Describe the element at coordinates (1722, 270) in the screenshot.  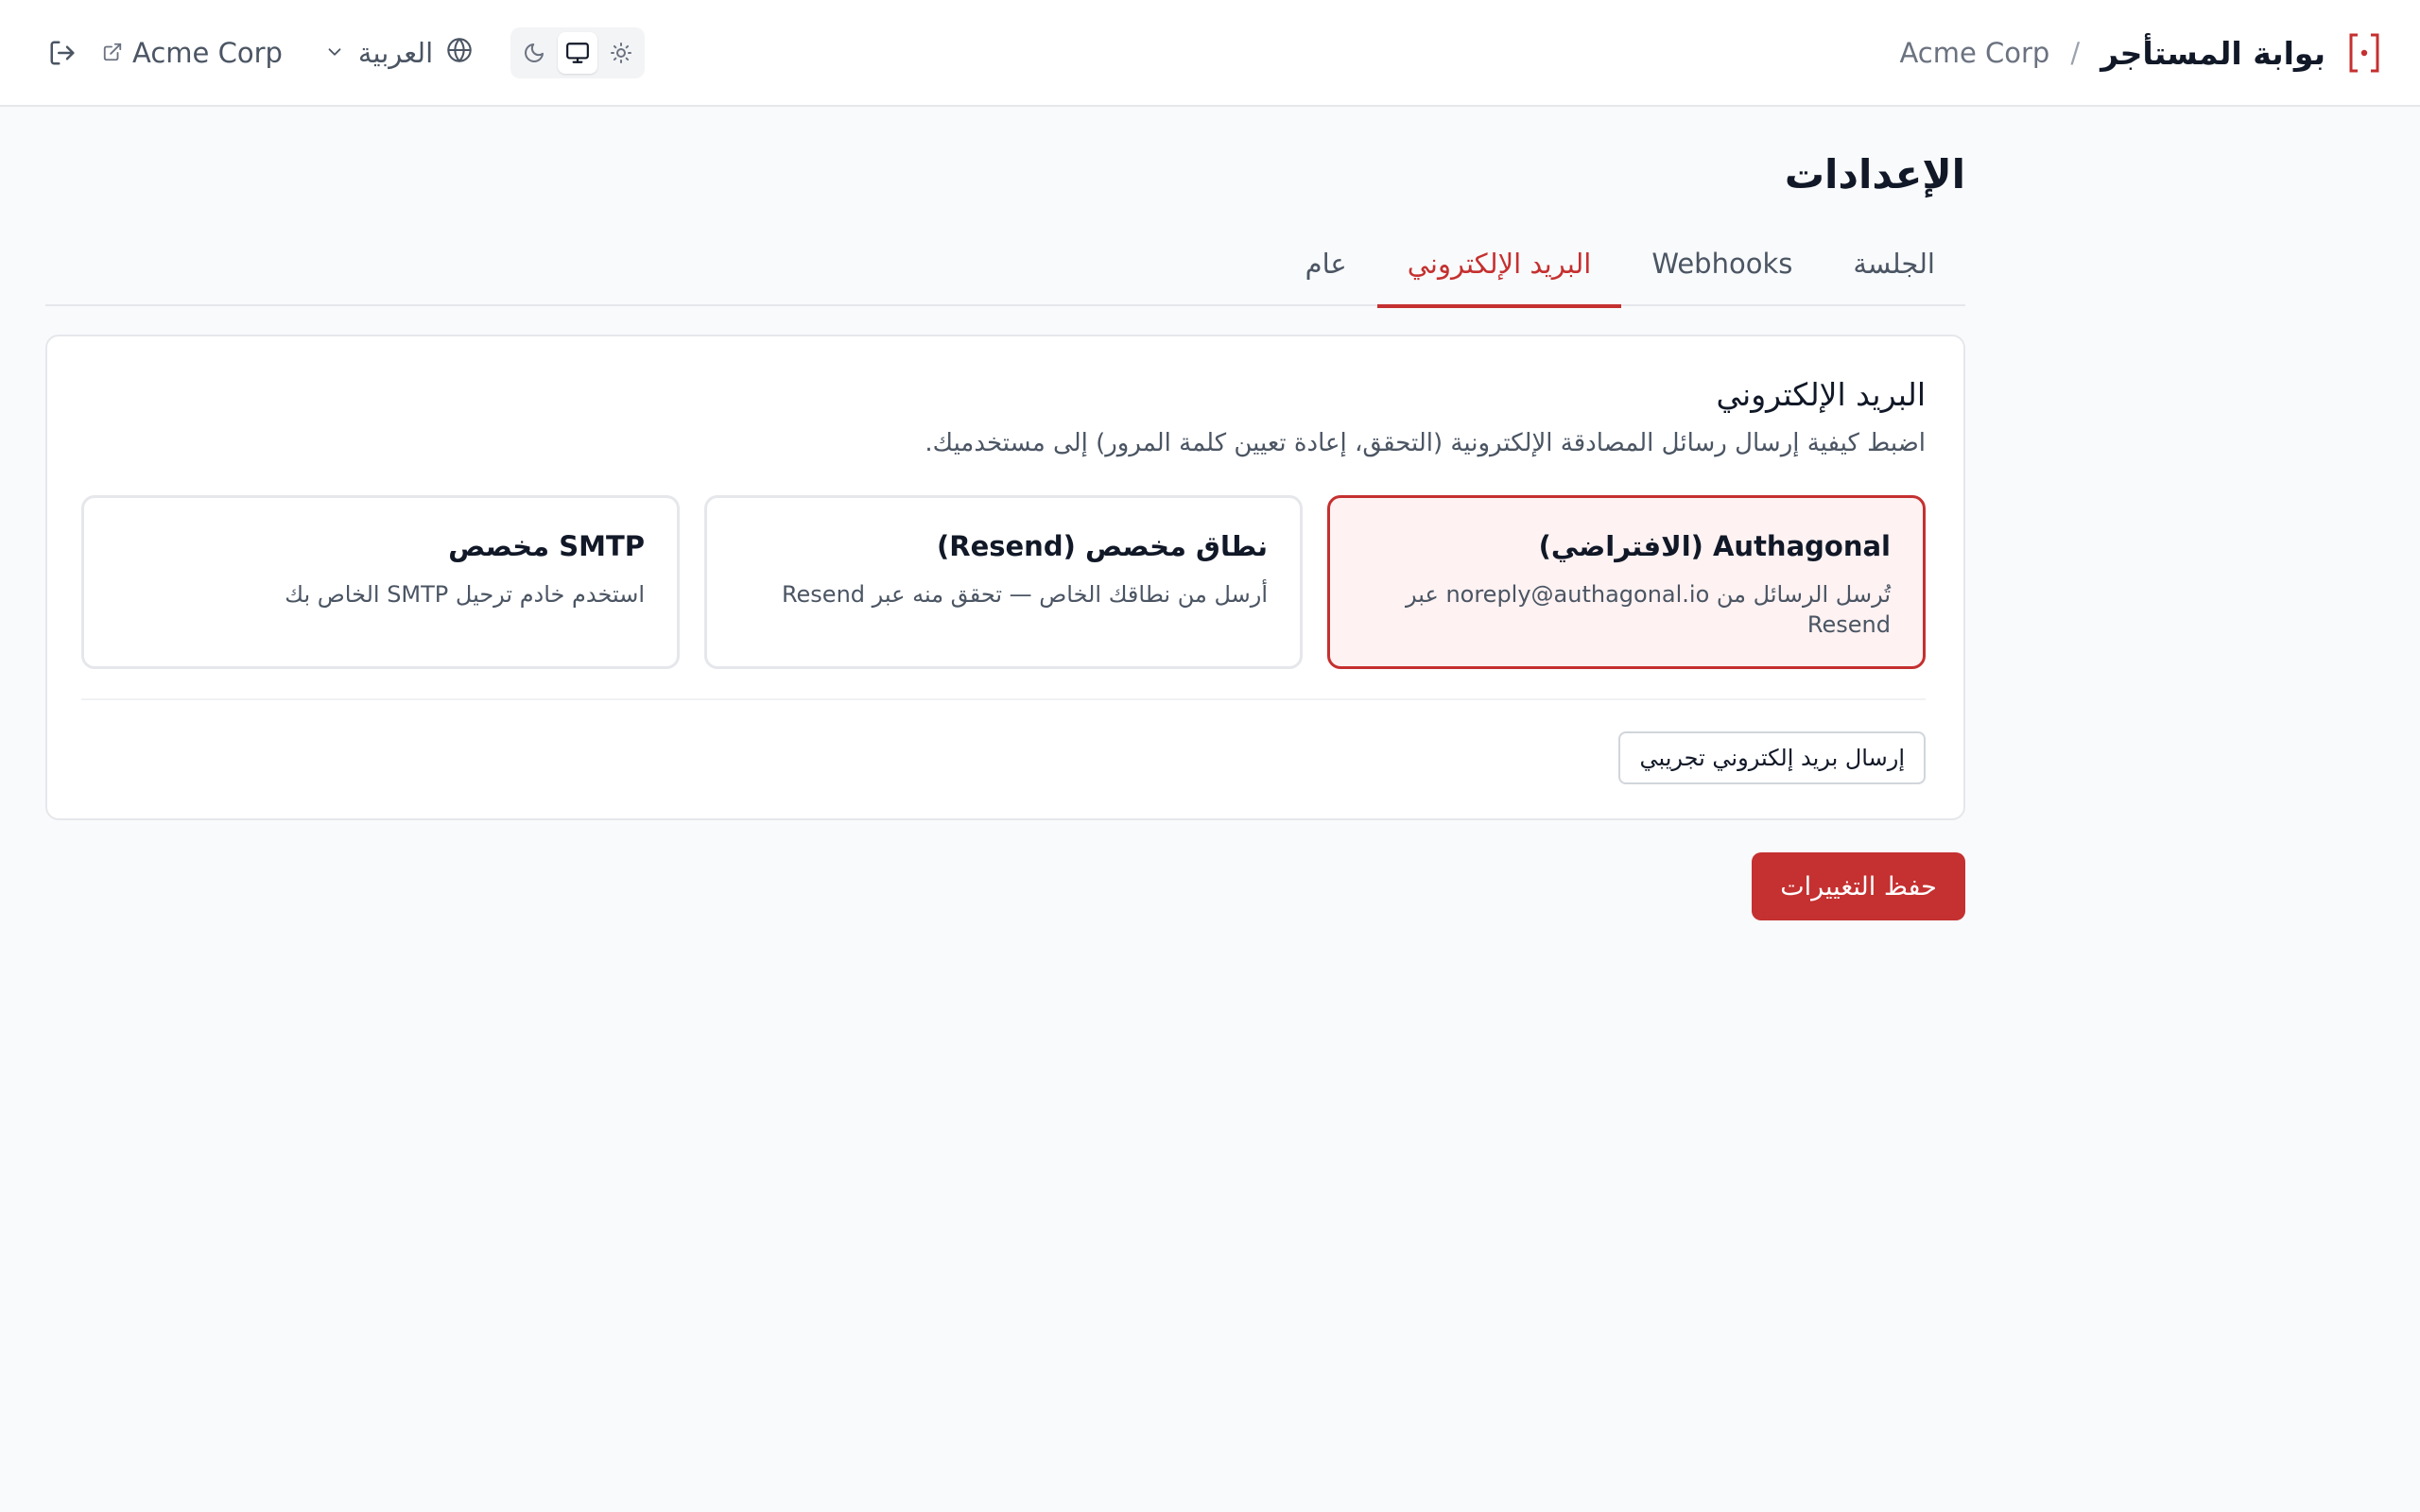
I see `tab-webhooks: Webhooks` at that location.